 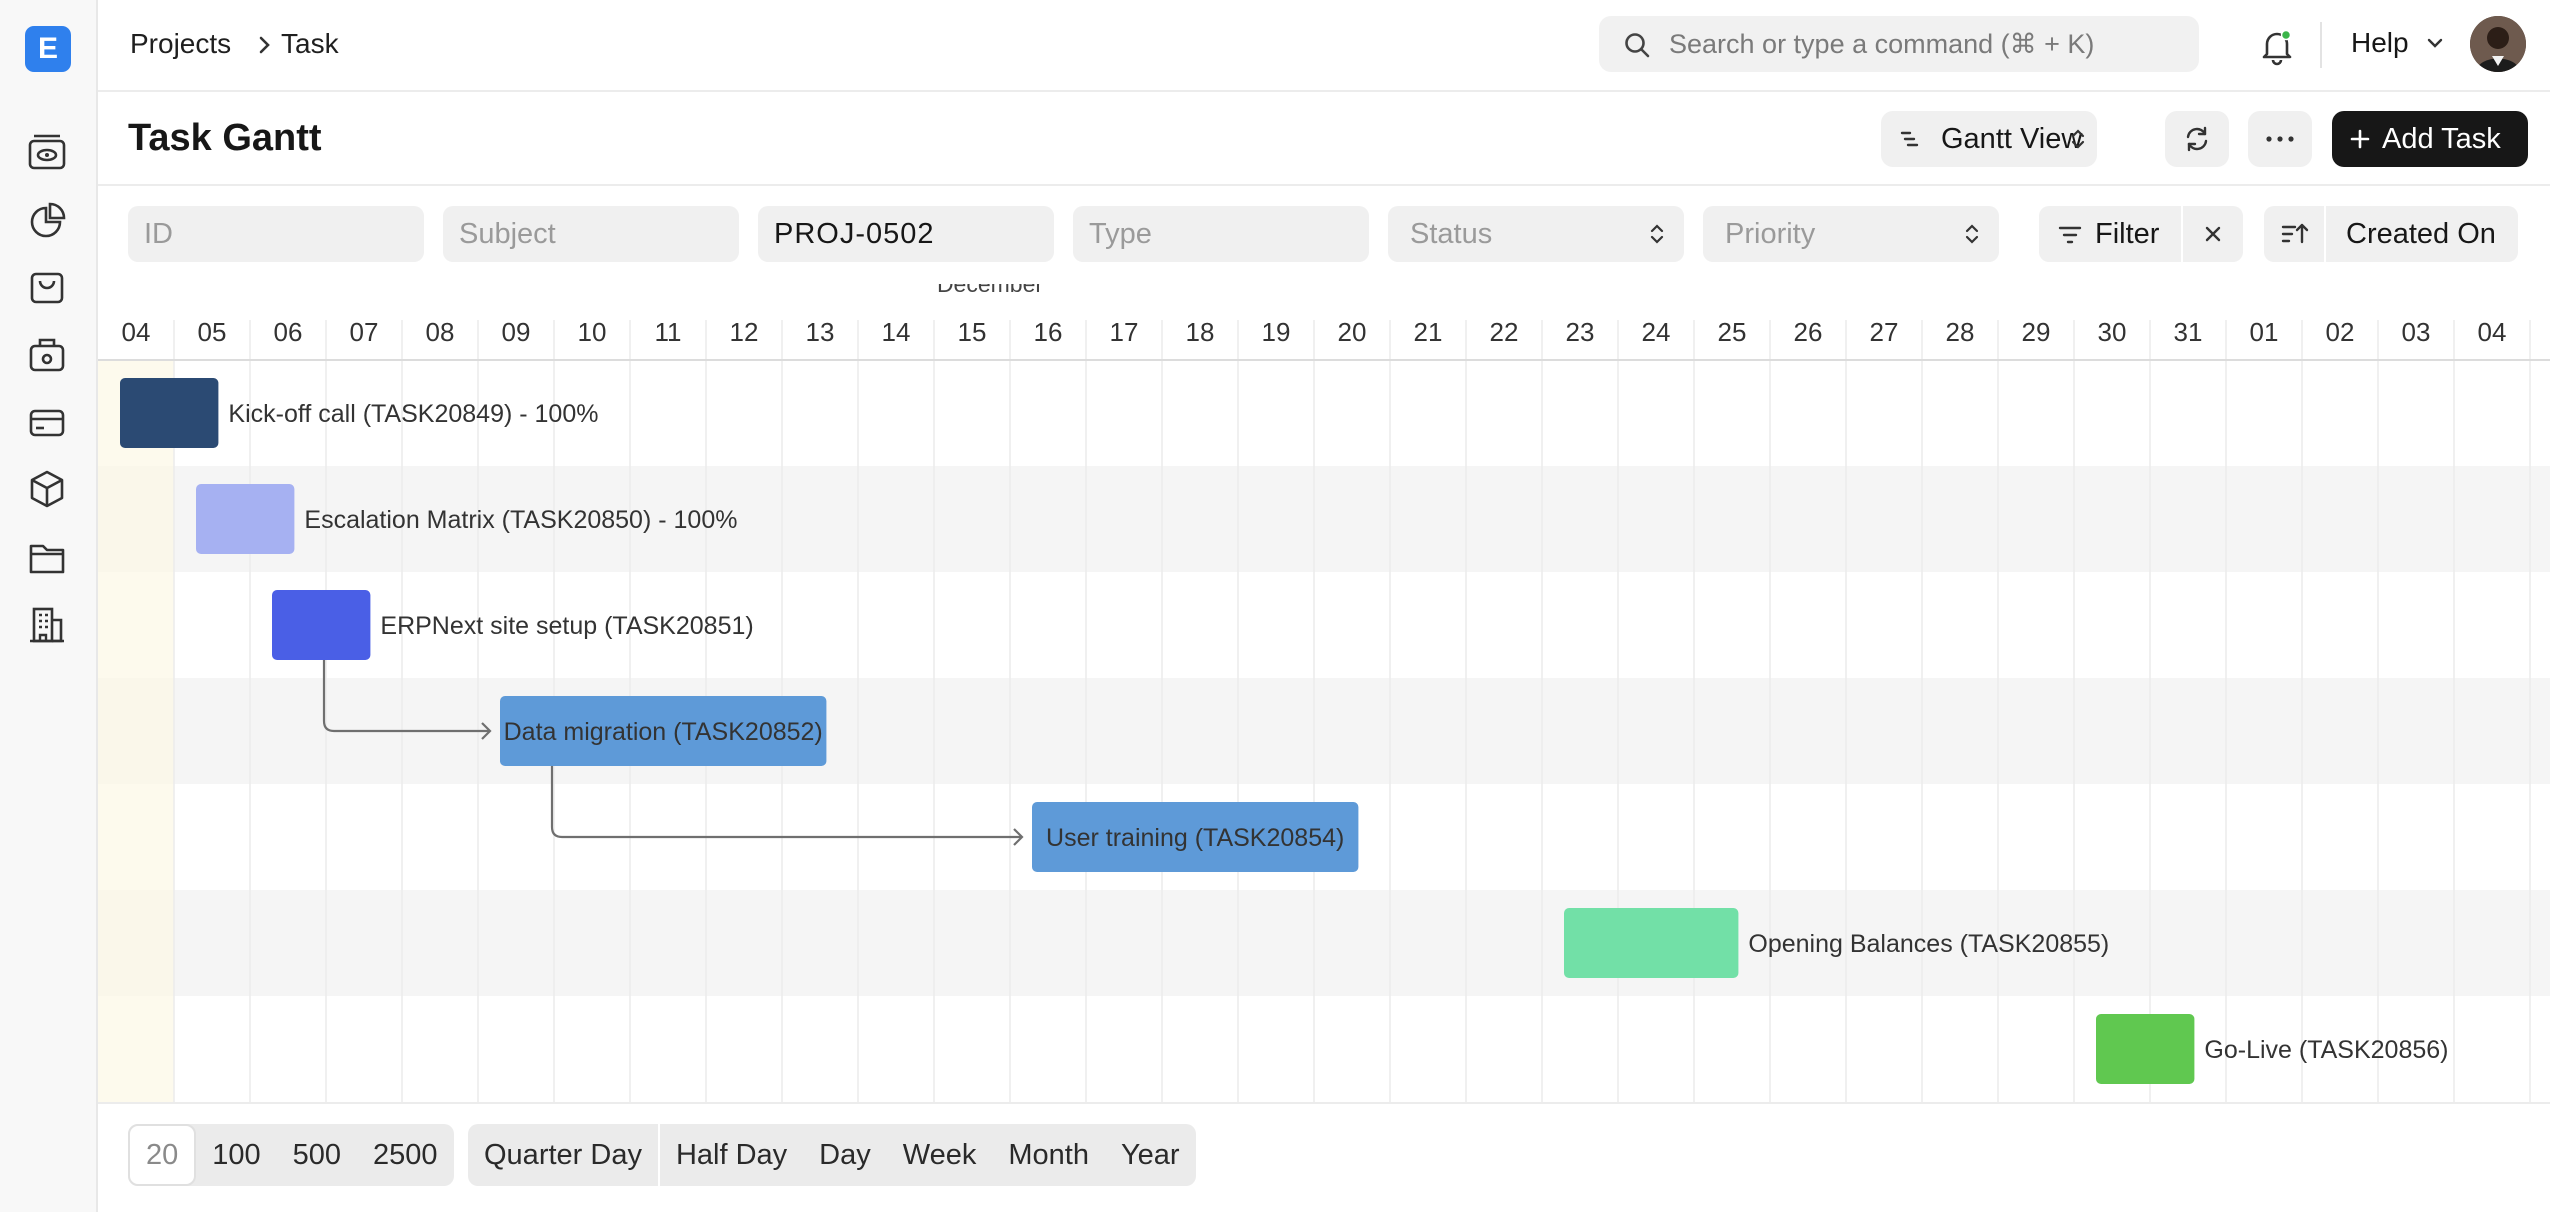 I want to click on gantt-bar-label: Kick-off call (TASK20849) - 100%, so click(x=413, y=414).